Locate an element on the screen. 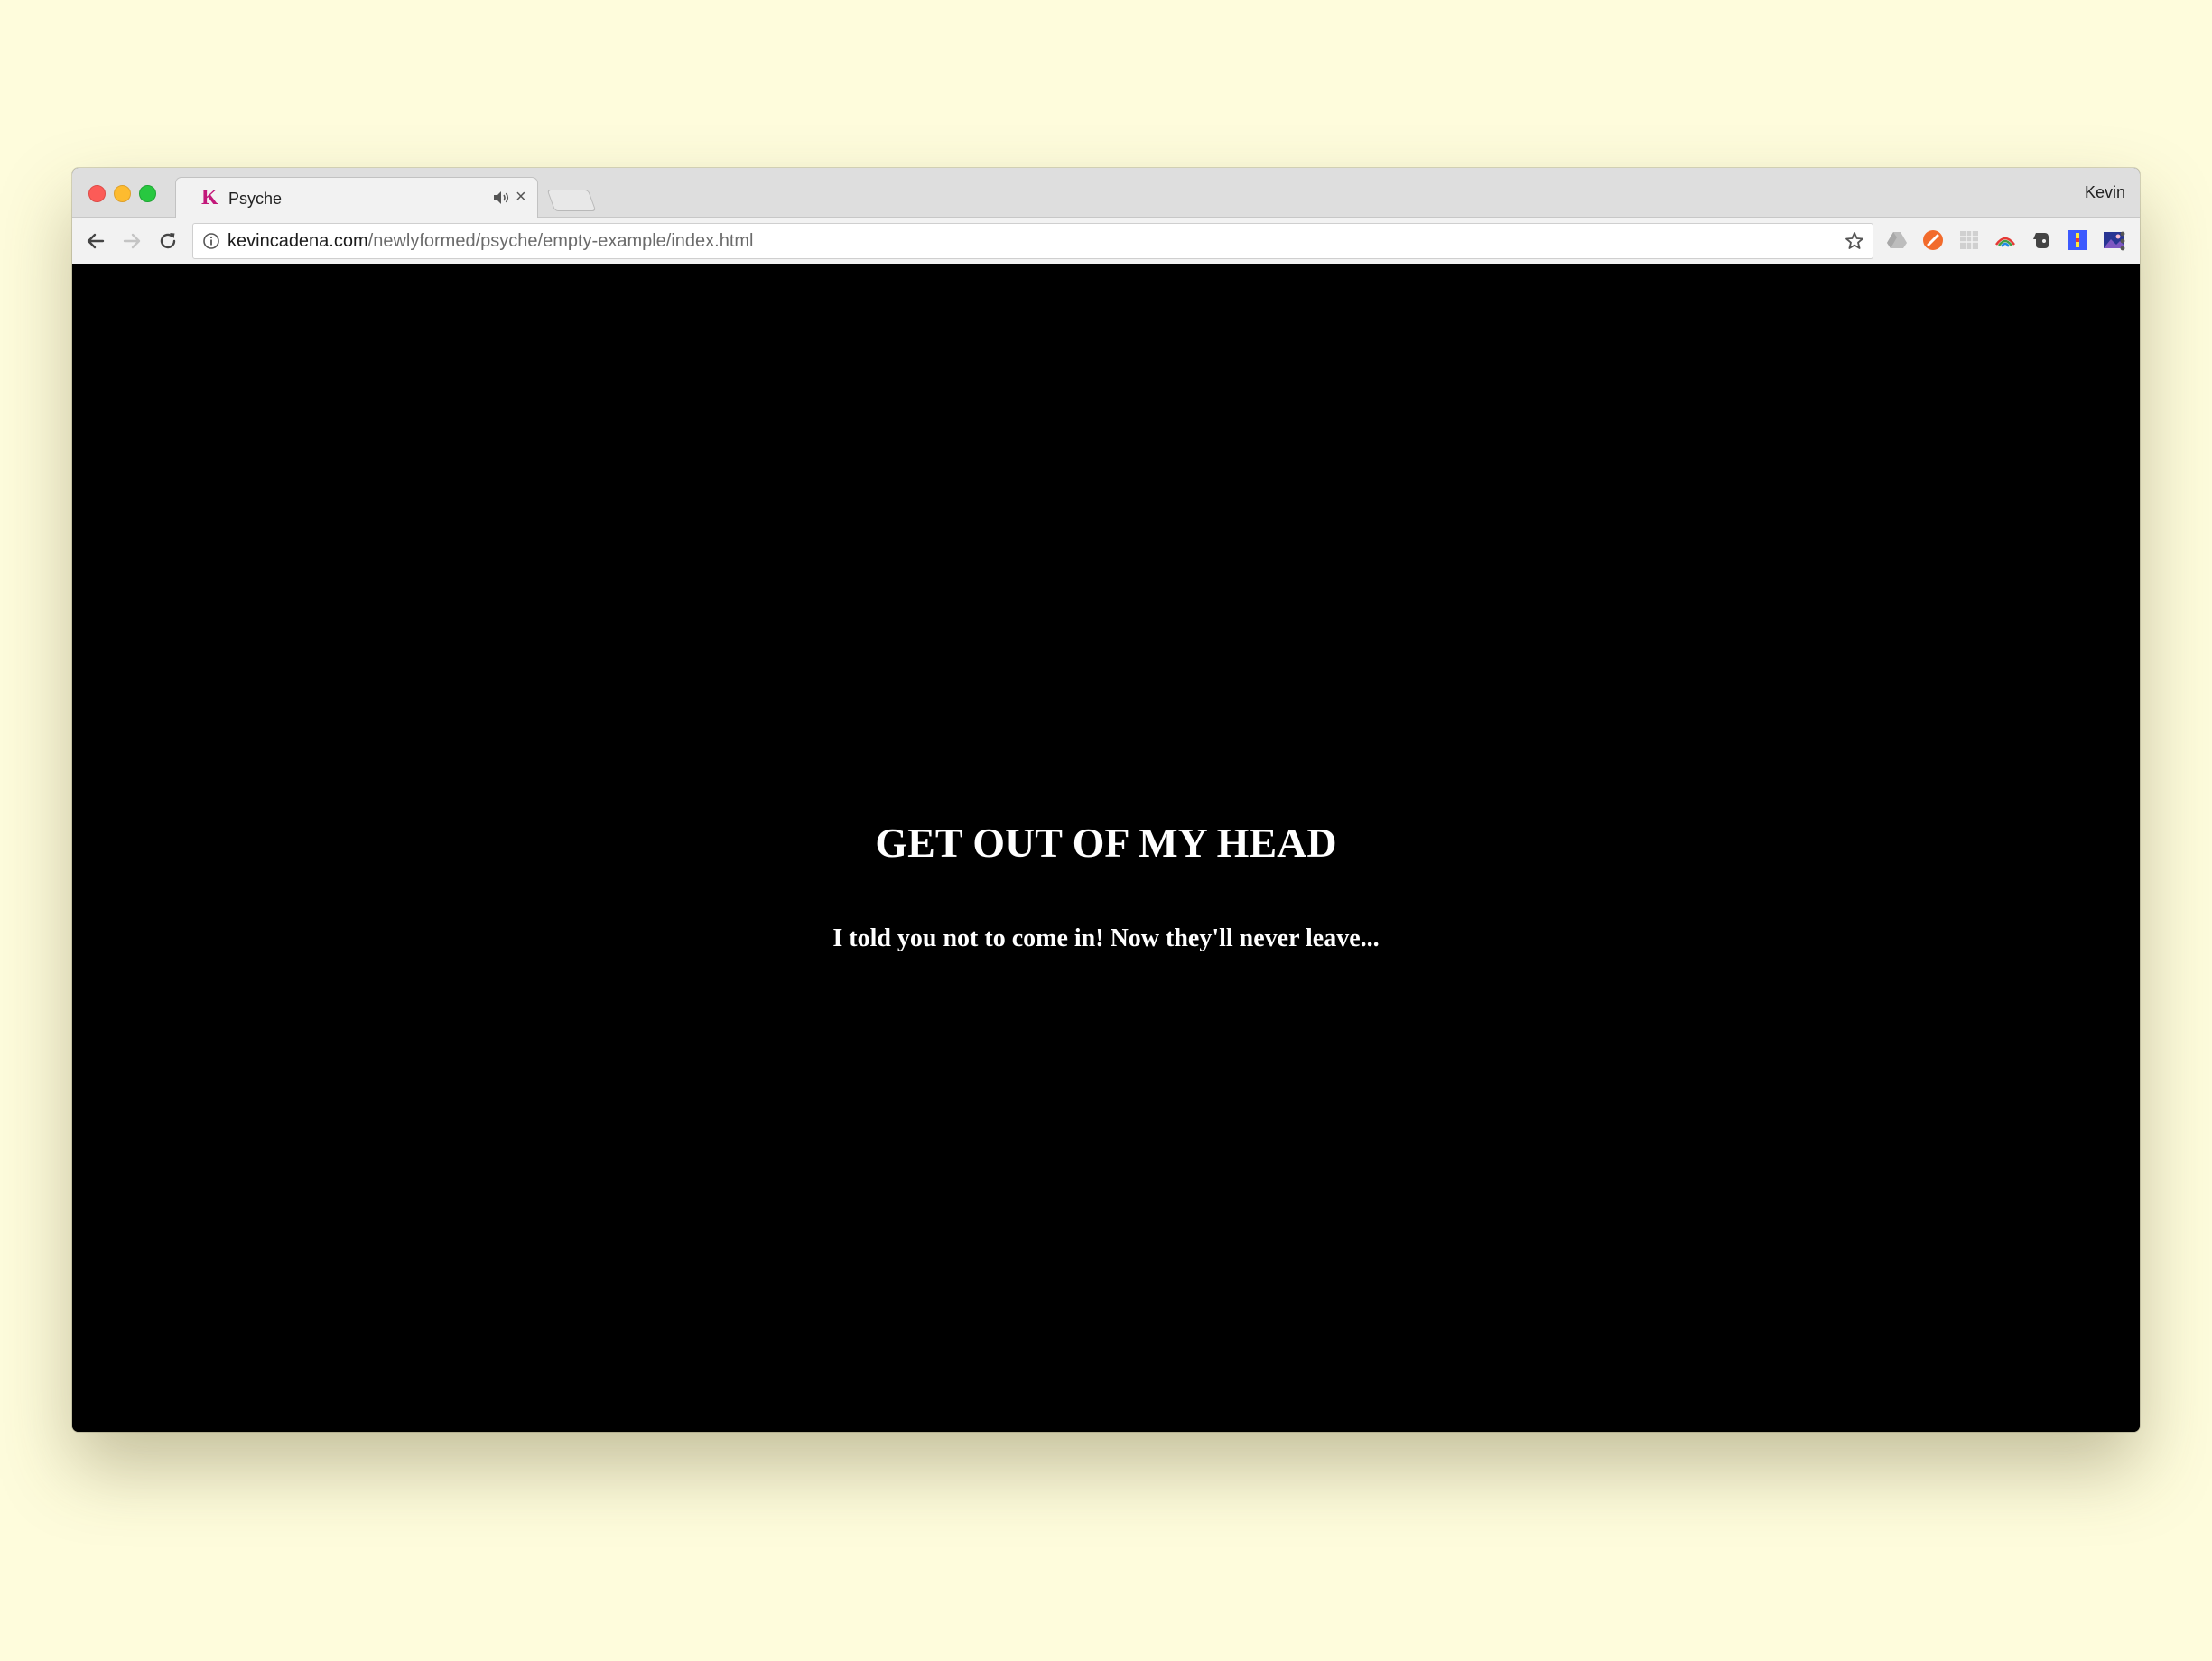  orange-extension-icon is located at coordinates (1933, 240).